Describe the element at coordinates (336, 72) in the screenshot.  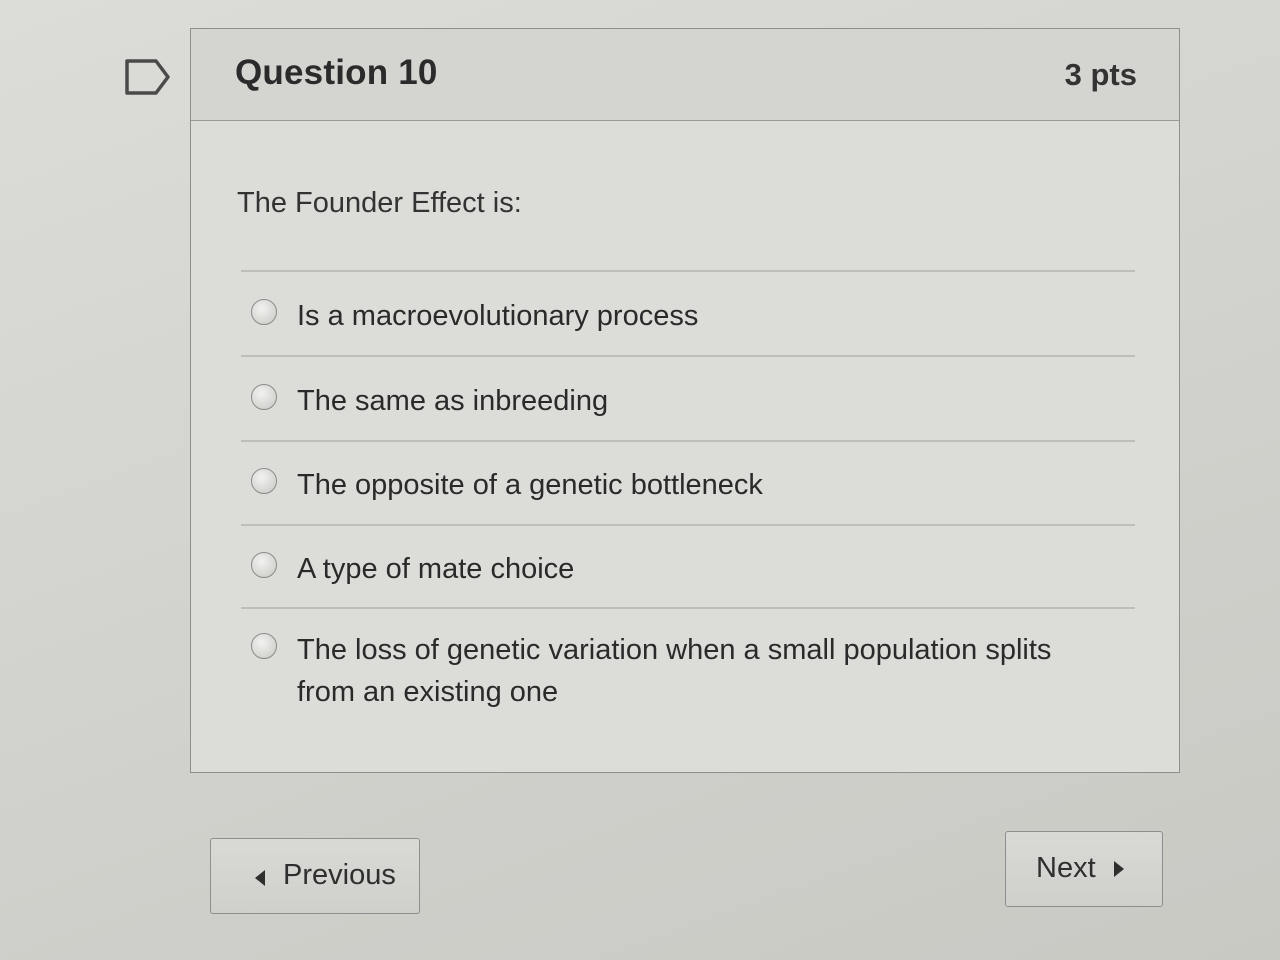
I see `question-title: Question 10` at that location.